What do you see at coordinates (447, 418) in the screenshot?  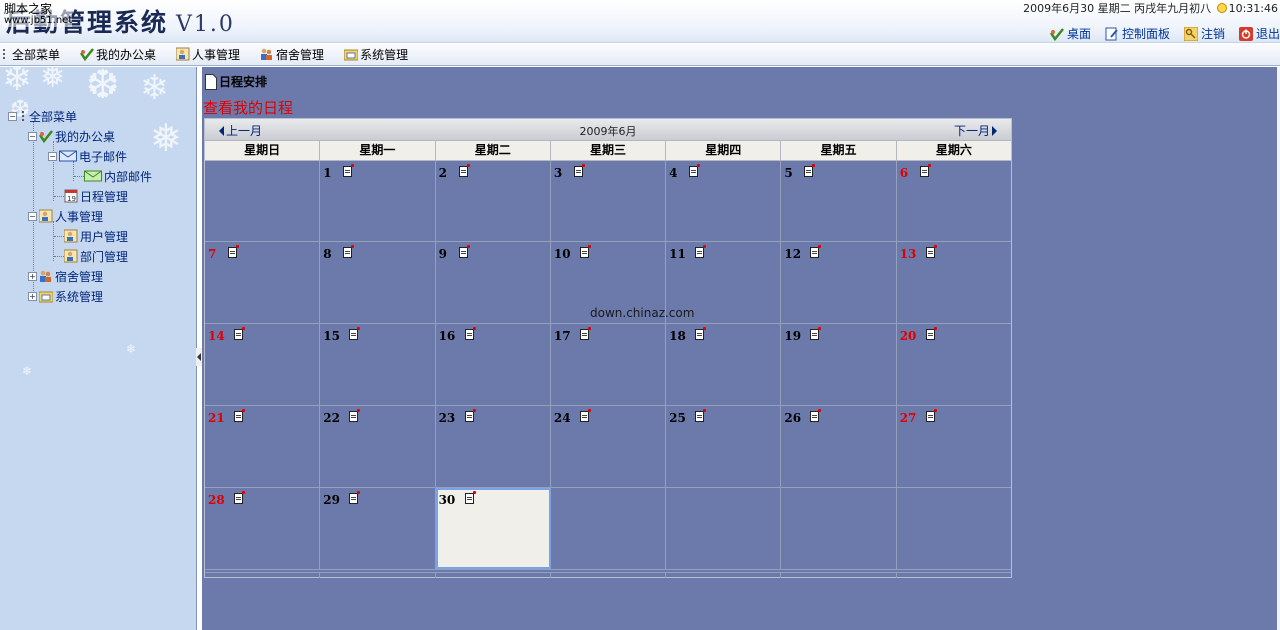 I see `day-number: 23` at bounding box center [447, 418].